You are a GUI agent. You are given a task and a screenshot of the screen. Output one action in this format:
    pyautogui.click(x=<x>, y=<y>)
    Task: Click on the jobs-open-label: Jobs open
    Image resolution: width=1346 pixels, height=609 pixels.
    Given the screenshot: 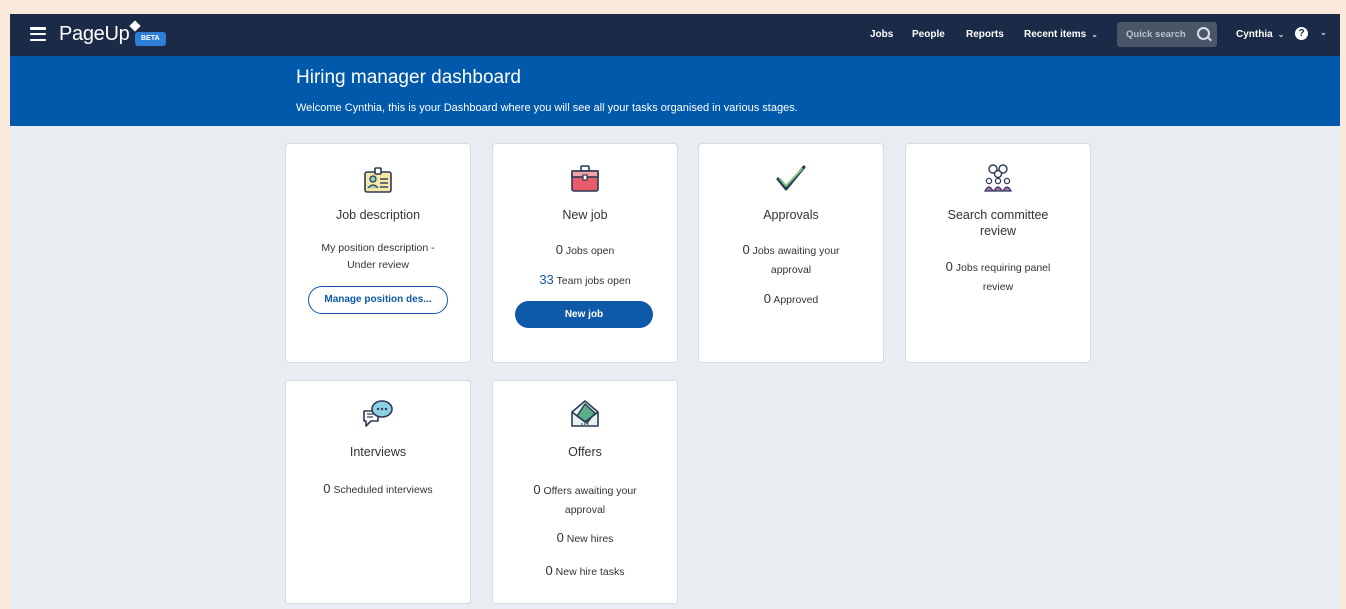 What is the action you would take?
    pyautogui.click(x=590, y=251)
    